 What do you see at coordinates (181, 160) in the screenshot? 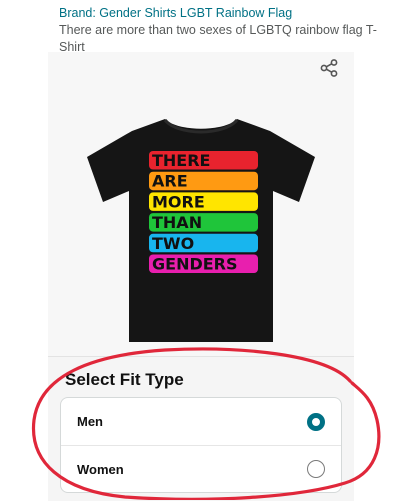
I see `shirt-slogan-line: THERE` at bounding box center [181, 160].